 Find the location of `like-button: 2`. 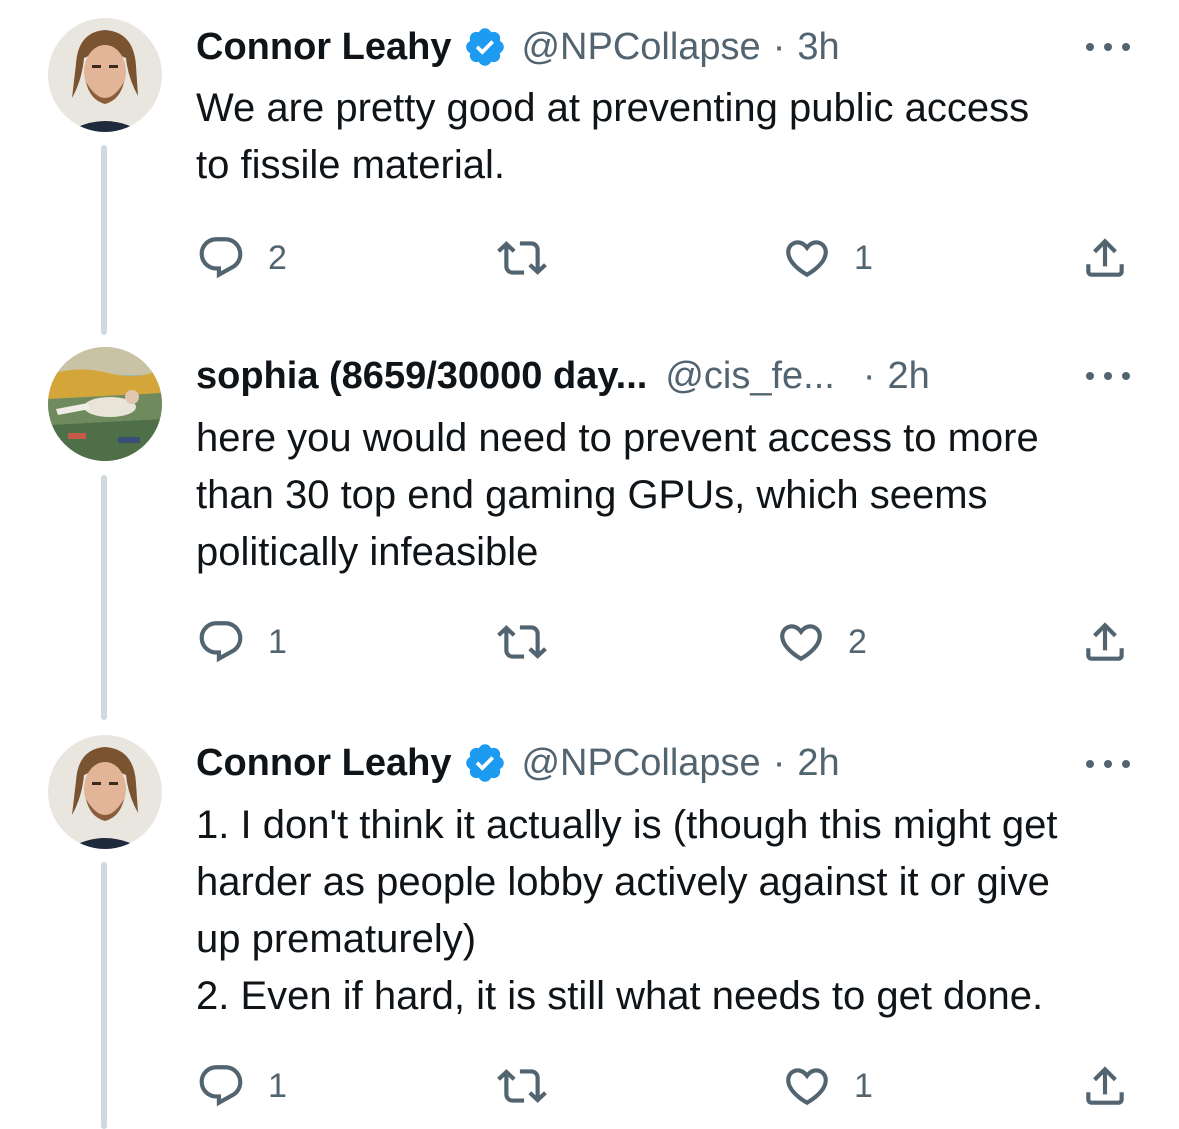

like-button: 2 is located at coordinates (821, 642).